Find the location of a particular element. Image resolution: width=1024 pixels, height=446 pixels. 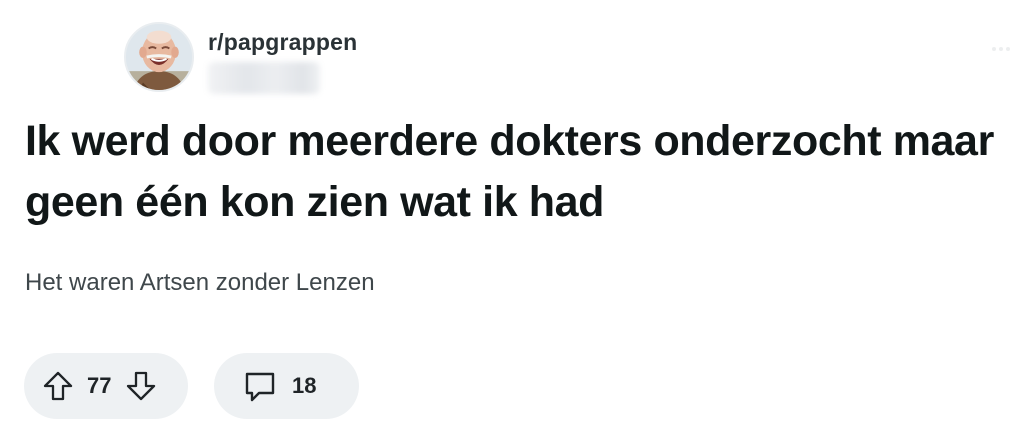

subreddit-avatar is located at coordinates (159, 57).